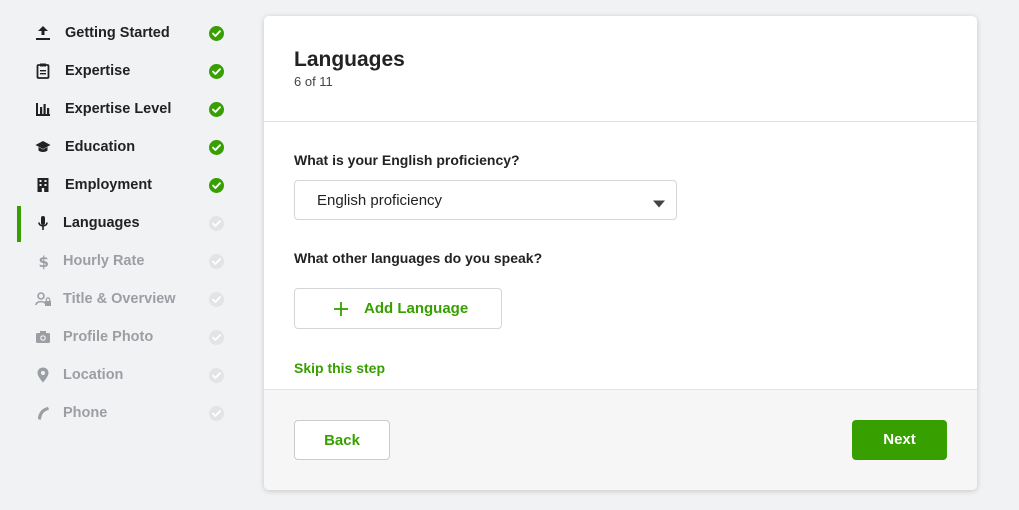 The image size is (1019, 510). Describe the element at coordinates (101, 223) in the screenshot. I see `sidebar-item-label: Languages` at that location.